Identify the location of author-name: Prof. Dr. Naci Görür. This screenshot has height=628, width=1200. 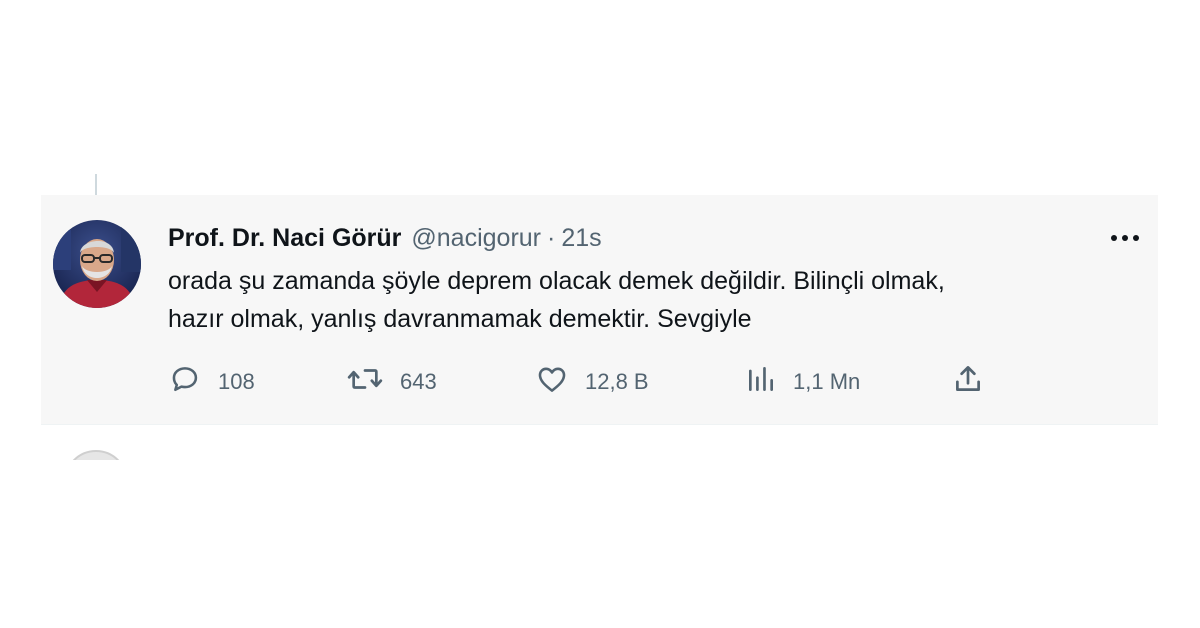
(284, 238).